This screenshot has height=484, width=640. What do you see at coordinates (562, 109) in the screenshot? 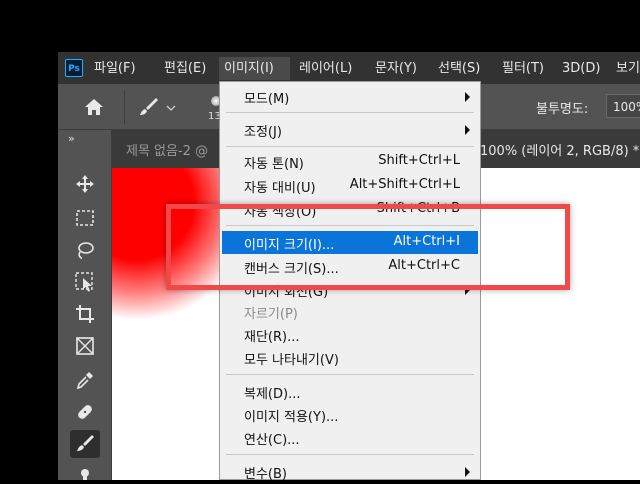
I see `opacity-label: 불투명도:` at bounding box center [562, 109].